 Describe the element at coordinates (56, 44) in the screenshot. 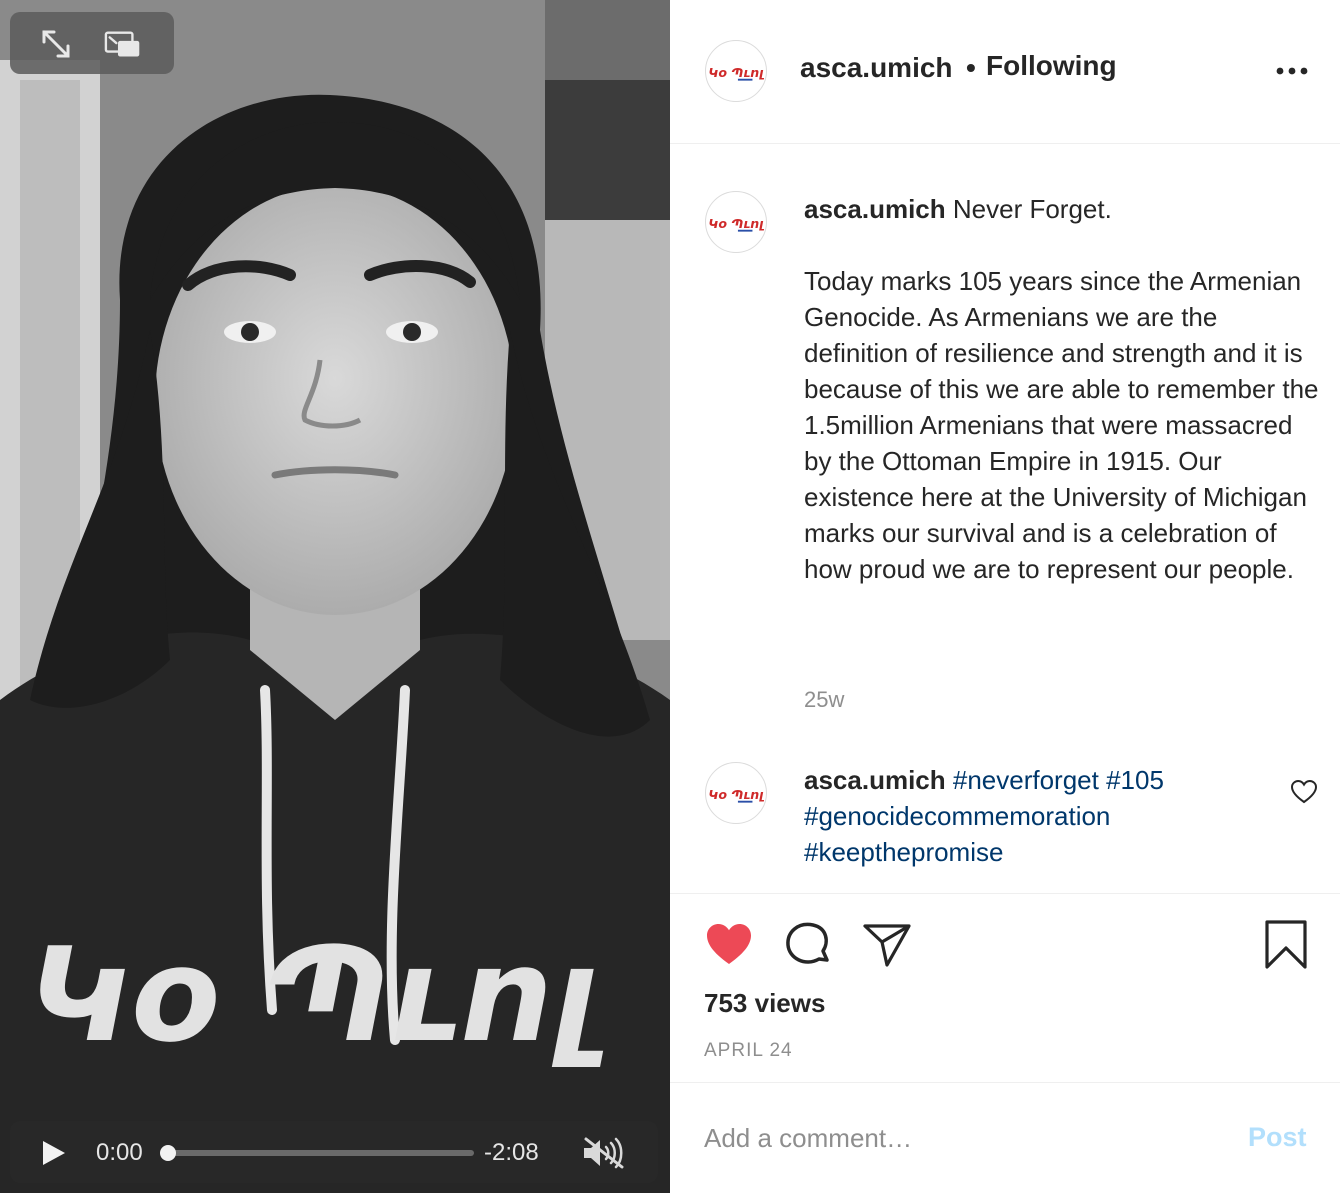

I see `expand-arrows-icon` at that location.